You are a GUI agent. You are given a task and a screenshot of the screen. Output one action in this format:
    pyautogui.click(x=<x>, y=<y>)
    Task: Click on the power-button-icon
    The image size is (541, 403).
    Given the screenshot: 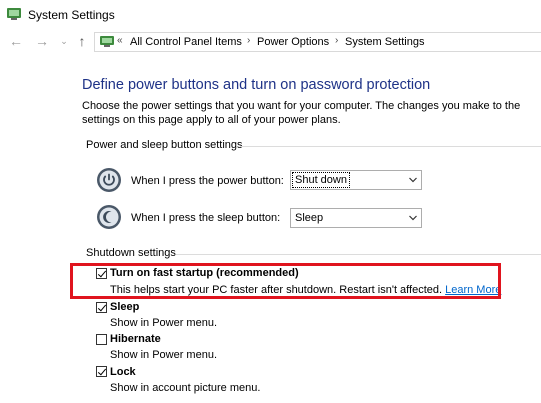 What is the action you would take?
    pyautogui.click(x=109, y=180)
    